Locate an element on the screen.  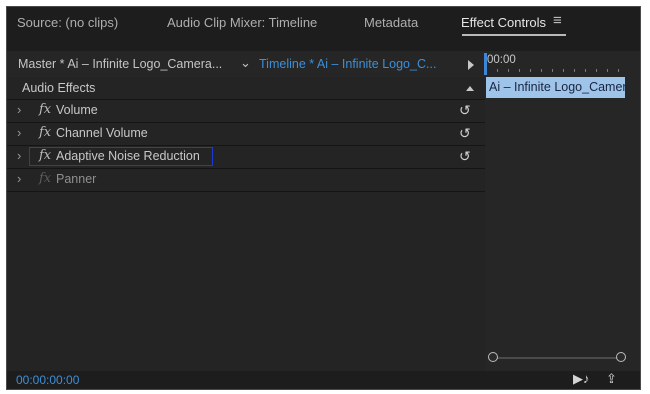
effect-row-adaptive-noise-reduction: › fx Adaptive Noise Reduction ↺ is located at coordinates (246, 157).